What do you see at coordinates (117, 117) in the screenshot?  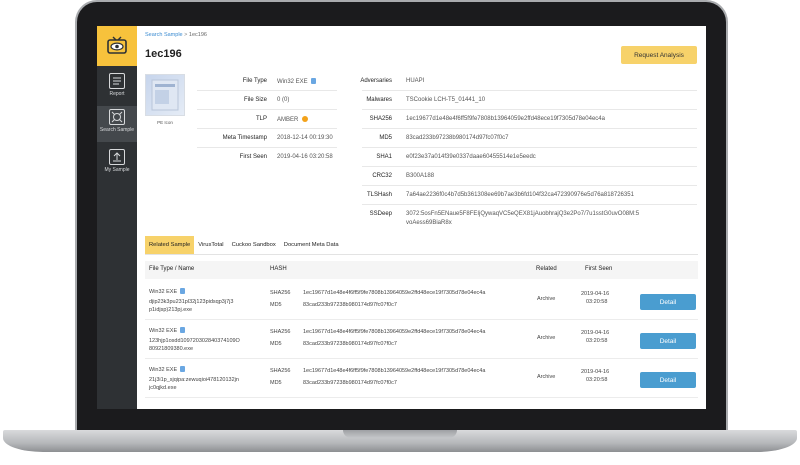 I see `search-sample-icon` at bounding box center [117, 117].